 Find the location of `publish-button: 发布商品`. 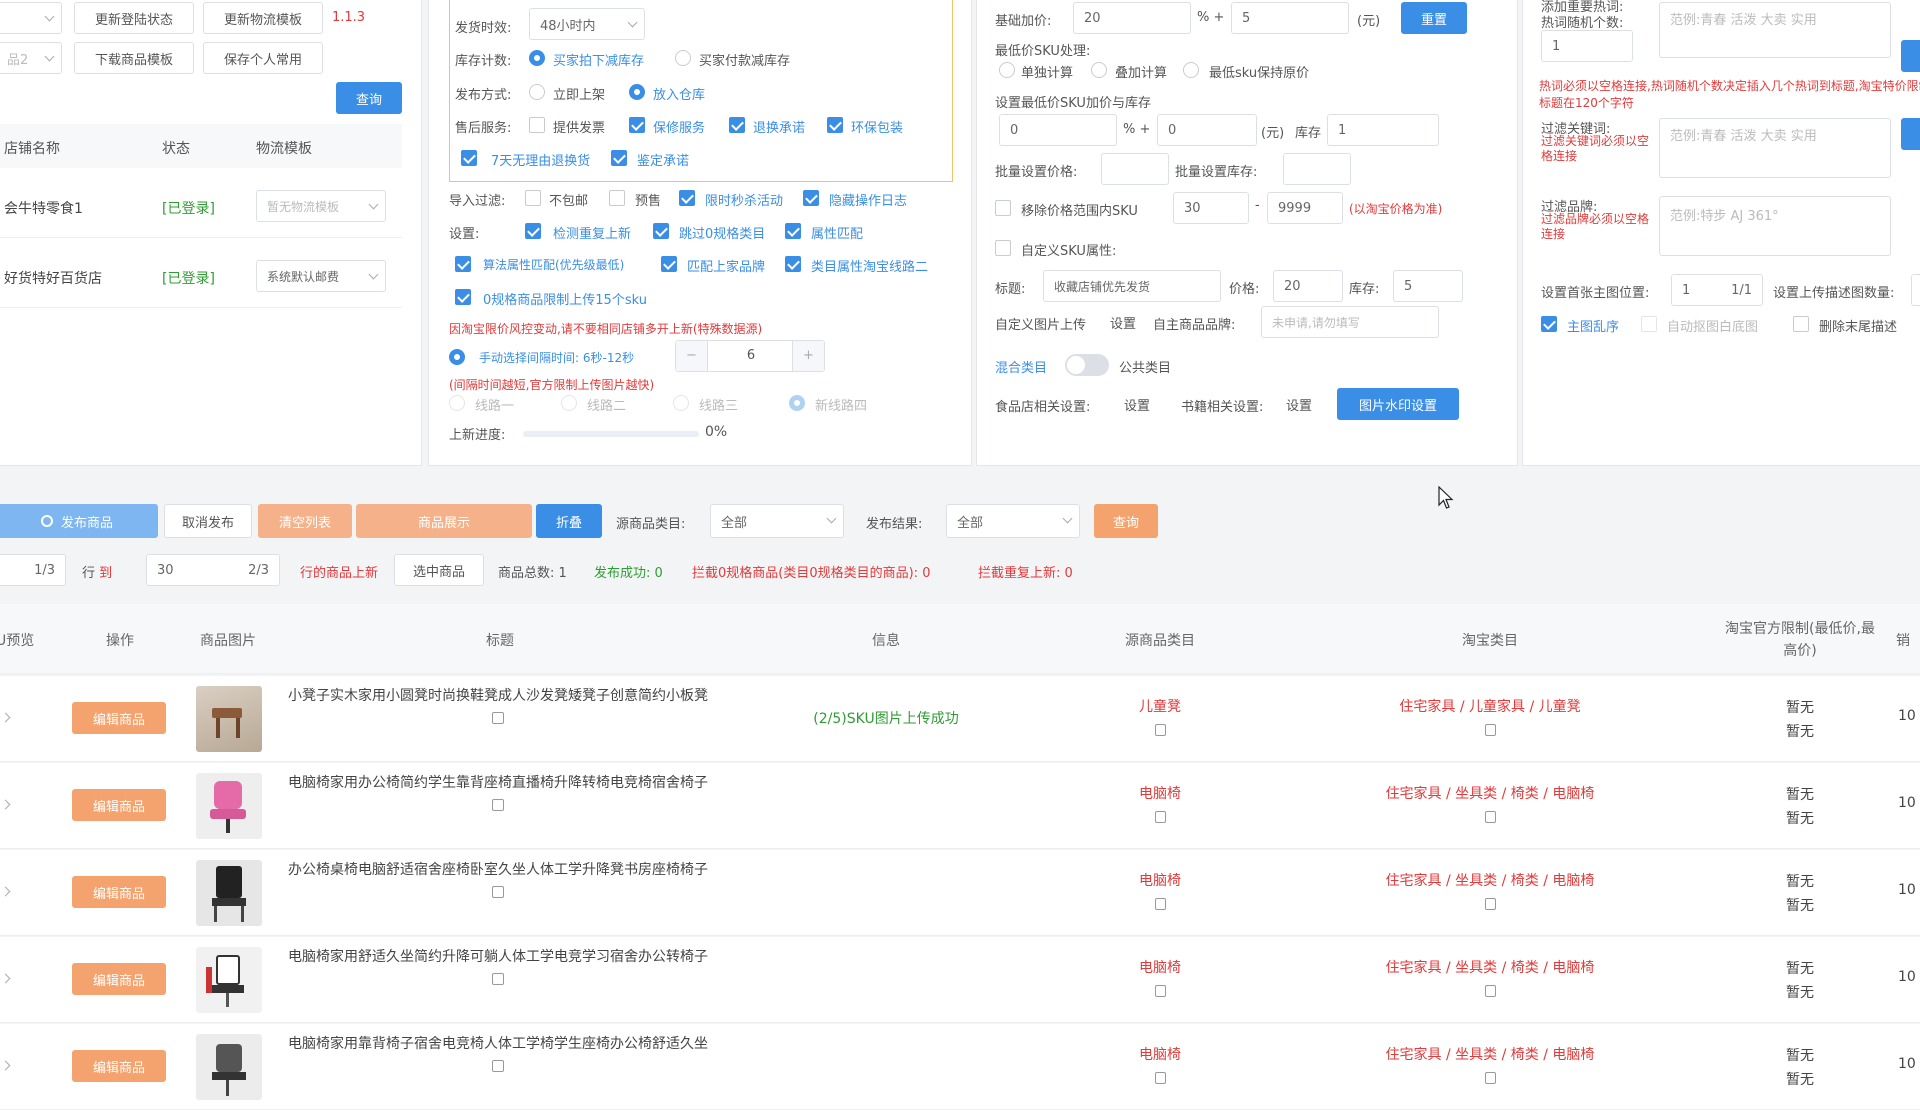

publish-button: 发布商品 is located at coordinates (79, 521).